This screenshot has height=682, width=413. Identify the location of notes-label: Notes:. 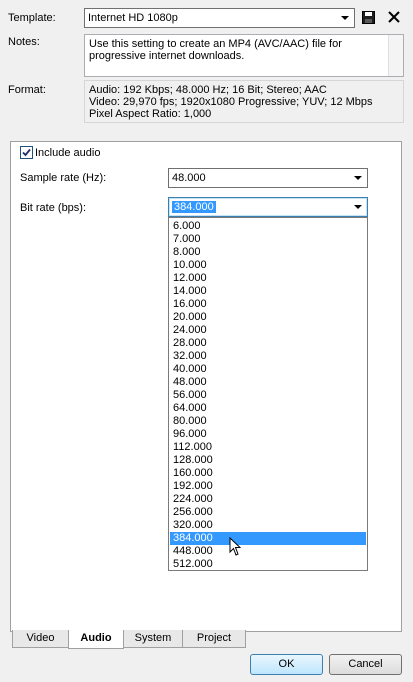
(24, 42).